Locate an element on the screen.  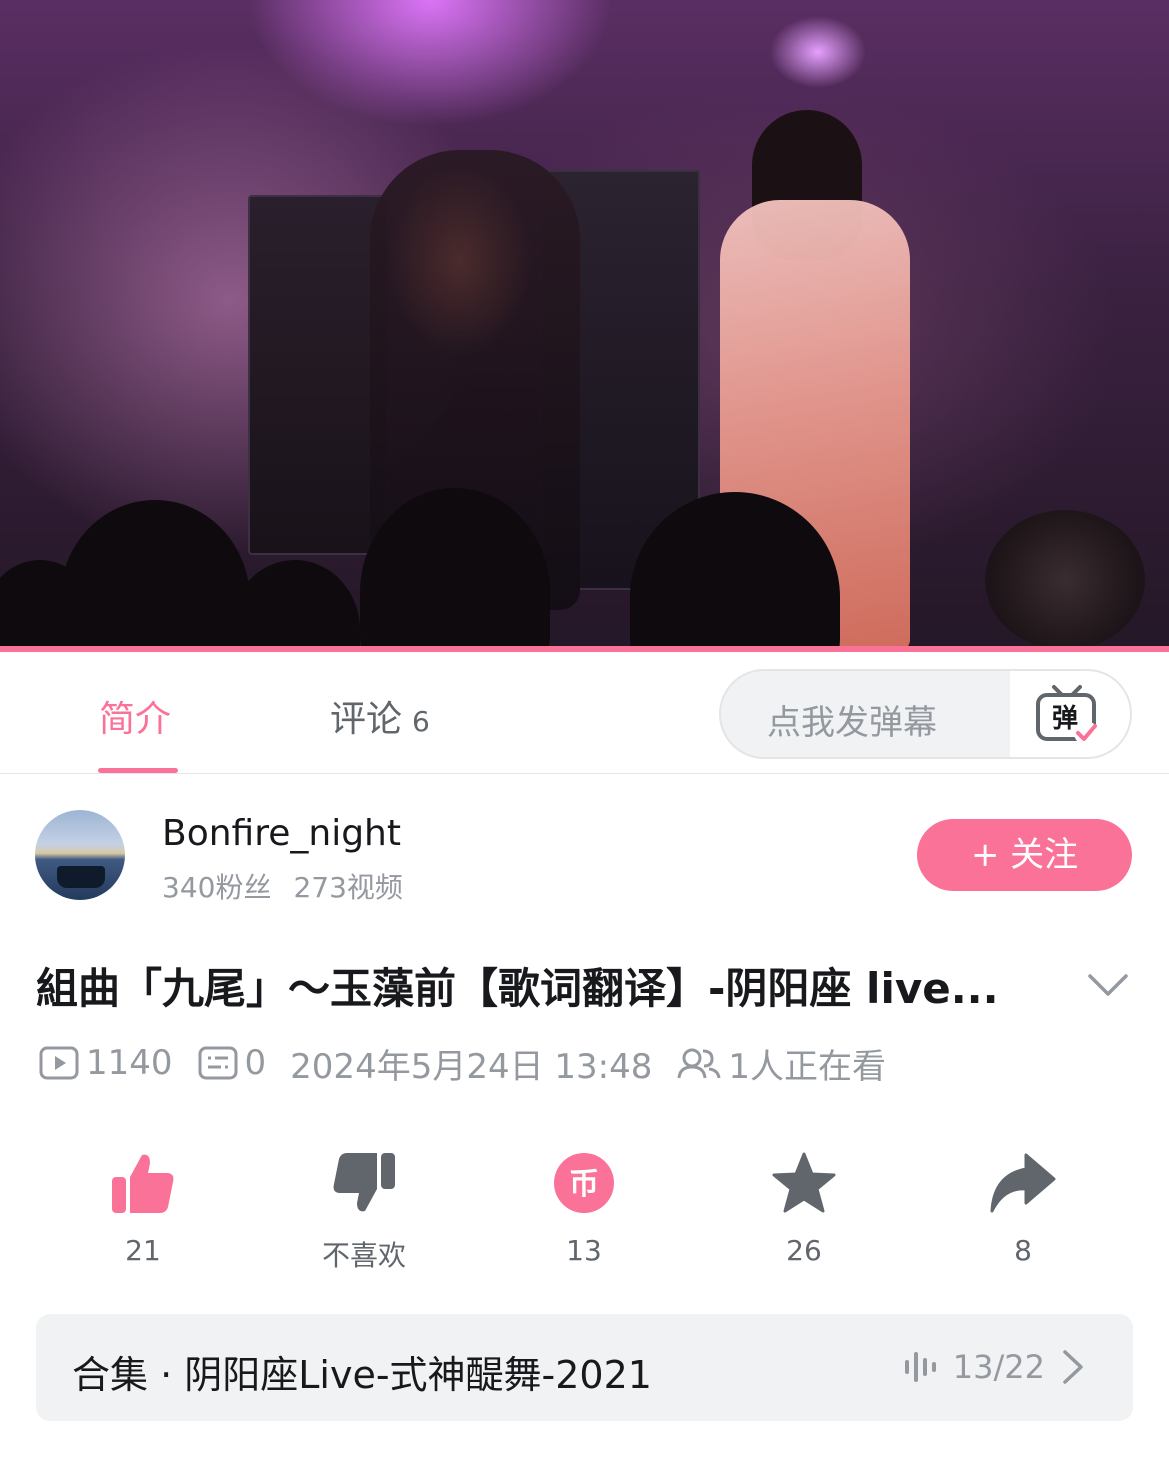
dislike-button: 不喜欢 is located at coordinates (364, 1211).